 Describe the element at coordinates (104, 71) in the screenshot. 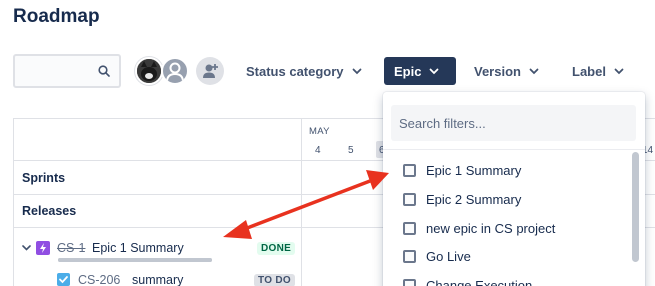

I see `search-icon` at that location.